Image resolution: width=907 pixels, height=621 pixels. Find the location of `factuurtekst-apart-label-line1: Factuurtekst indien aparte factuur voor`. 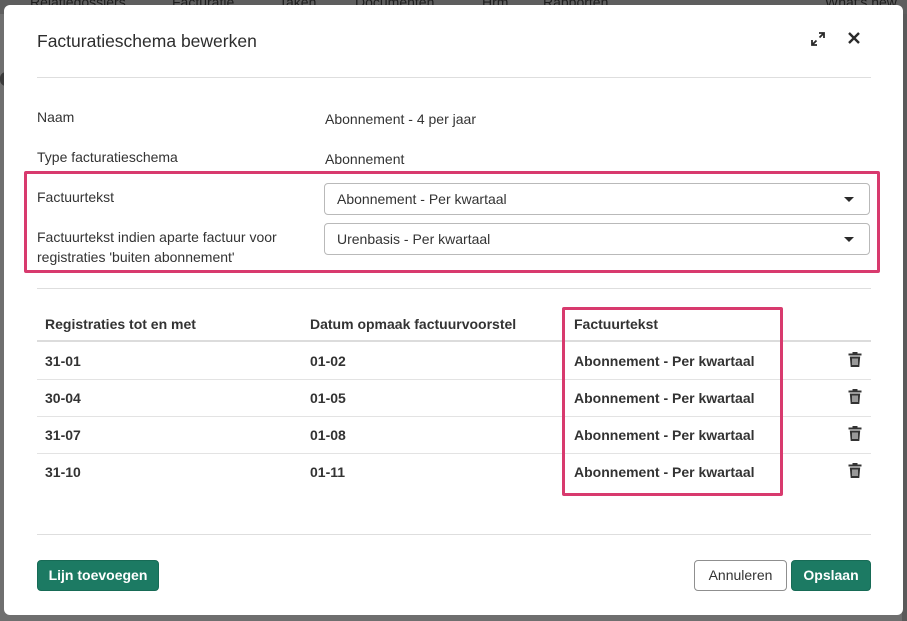

factuurtekst-apart-label-line1: Factuurtekst indien aparte factuur voor is located at coordinates (157, 237).